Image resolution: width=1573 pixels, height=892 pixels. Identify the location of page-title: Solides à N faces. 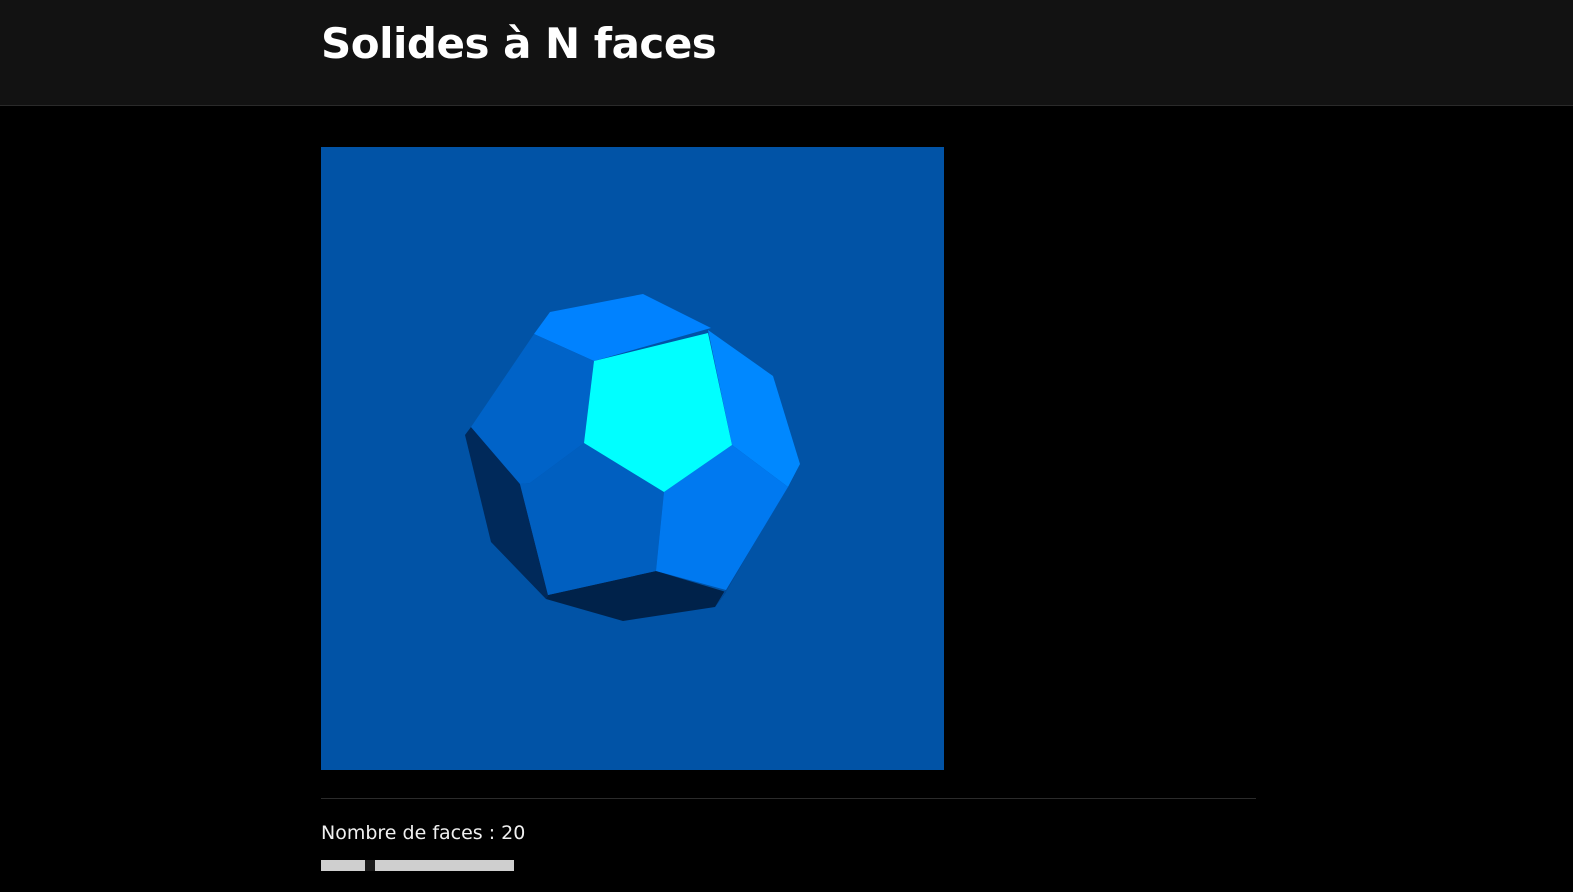
(519, 43).